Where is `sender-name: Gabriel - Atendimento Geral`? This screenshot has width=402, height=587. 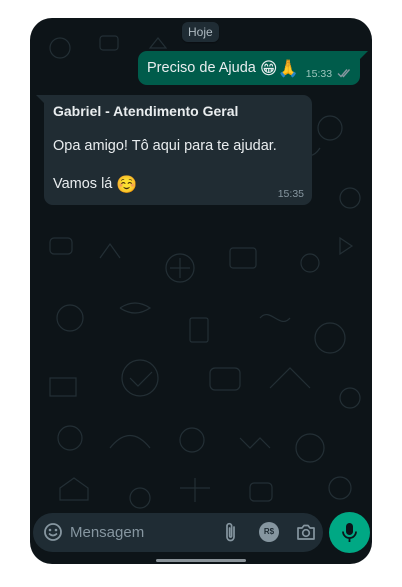
sender-name: Gabriel - Atendimento Geral is located at coordinates (146, 111).